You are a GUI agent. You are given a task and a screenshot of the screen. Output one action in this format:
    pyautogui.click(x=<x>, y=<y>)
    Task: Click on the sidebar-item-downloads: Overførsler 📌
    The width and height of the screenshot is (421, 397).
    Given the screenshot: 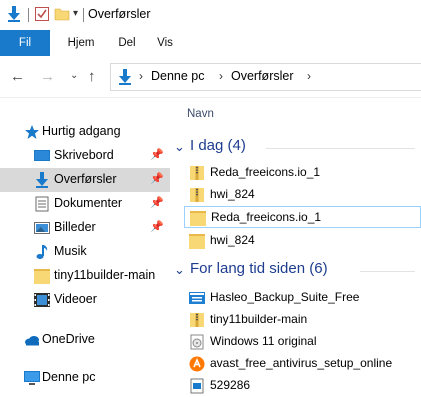 What is the action you would take?
    pyautogui.click(x=85, y=180)
    